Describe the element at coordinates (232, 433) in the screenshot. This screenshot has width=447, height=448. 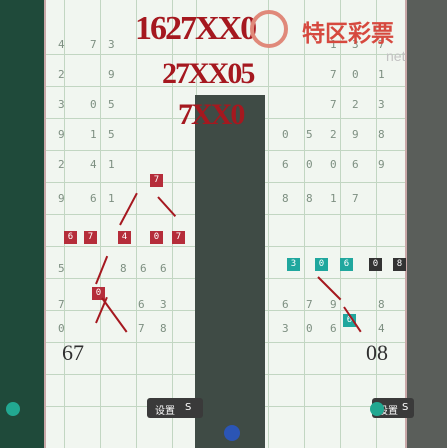
I see `navigate-icon` at that location.